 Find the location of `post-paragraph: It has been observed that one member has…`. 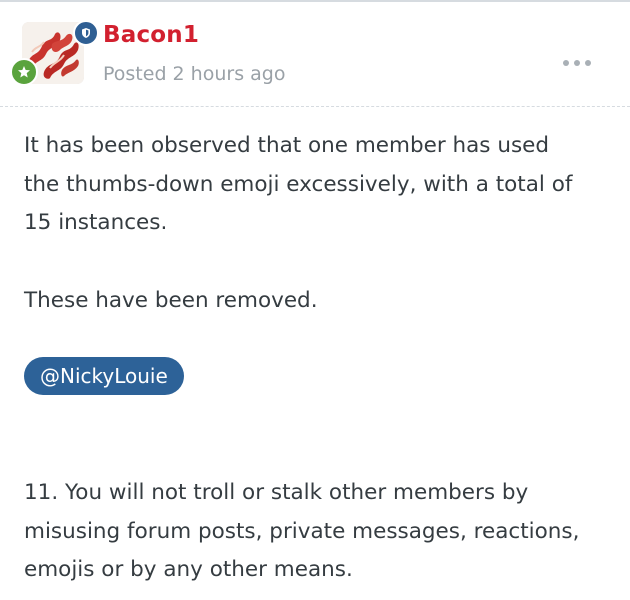

post-paragraph: It has been observed that one member has… is located at coordinates (298, 184).